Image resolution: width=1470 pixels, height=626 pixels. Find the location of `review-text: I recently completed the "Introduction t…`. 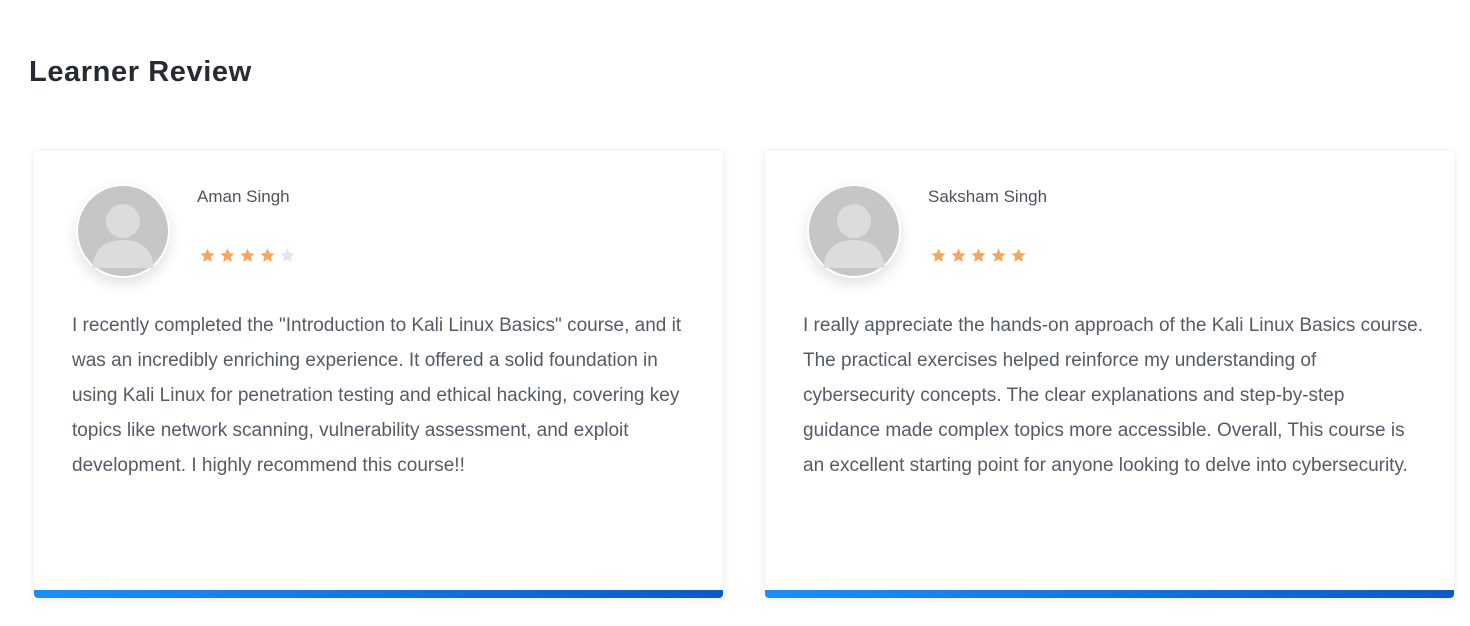

review-text: I recently completed the "Introduction t… is located at coordinates (377, 395).